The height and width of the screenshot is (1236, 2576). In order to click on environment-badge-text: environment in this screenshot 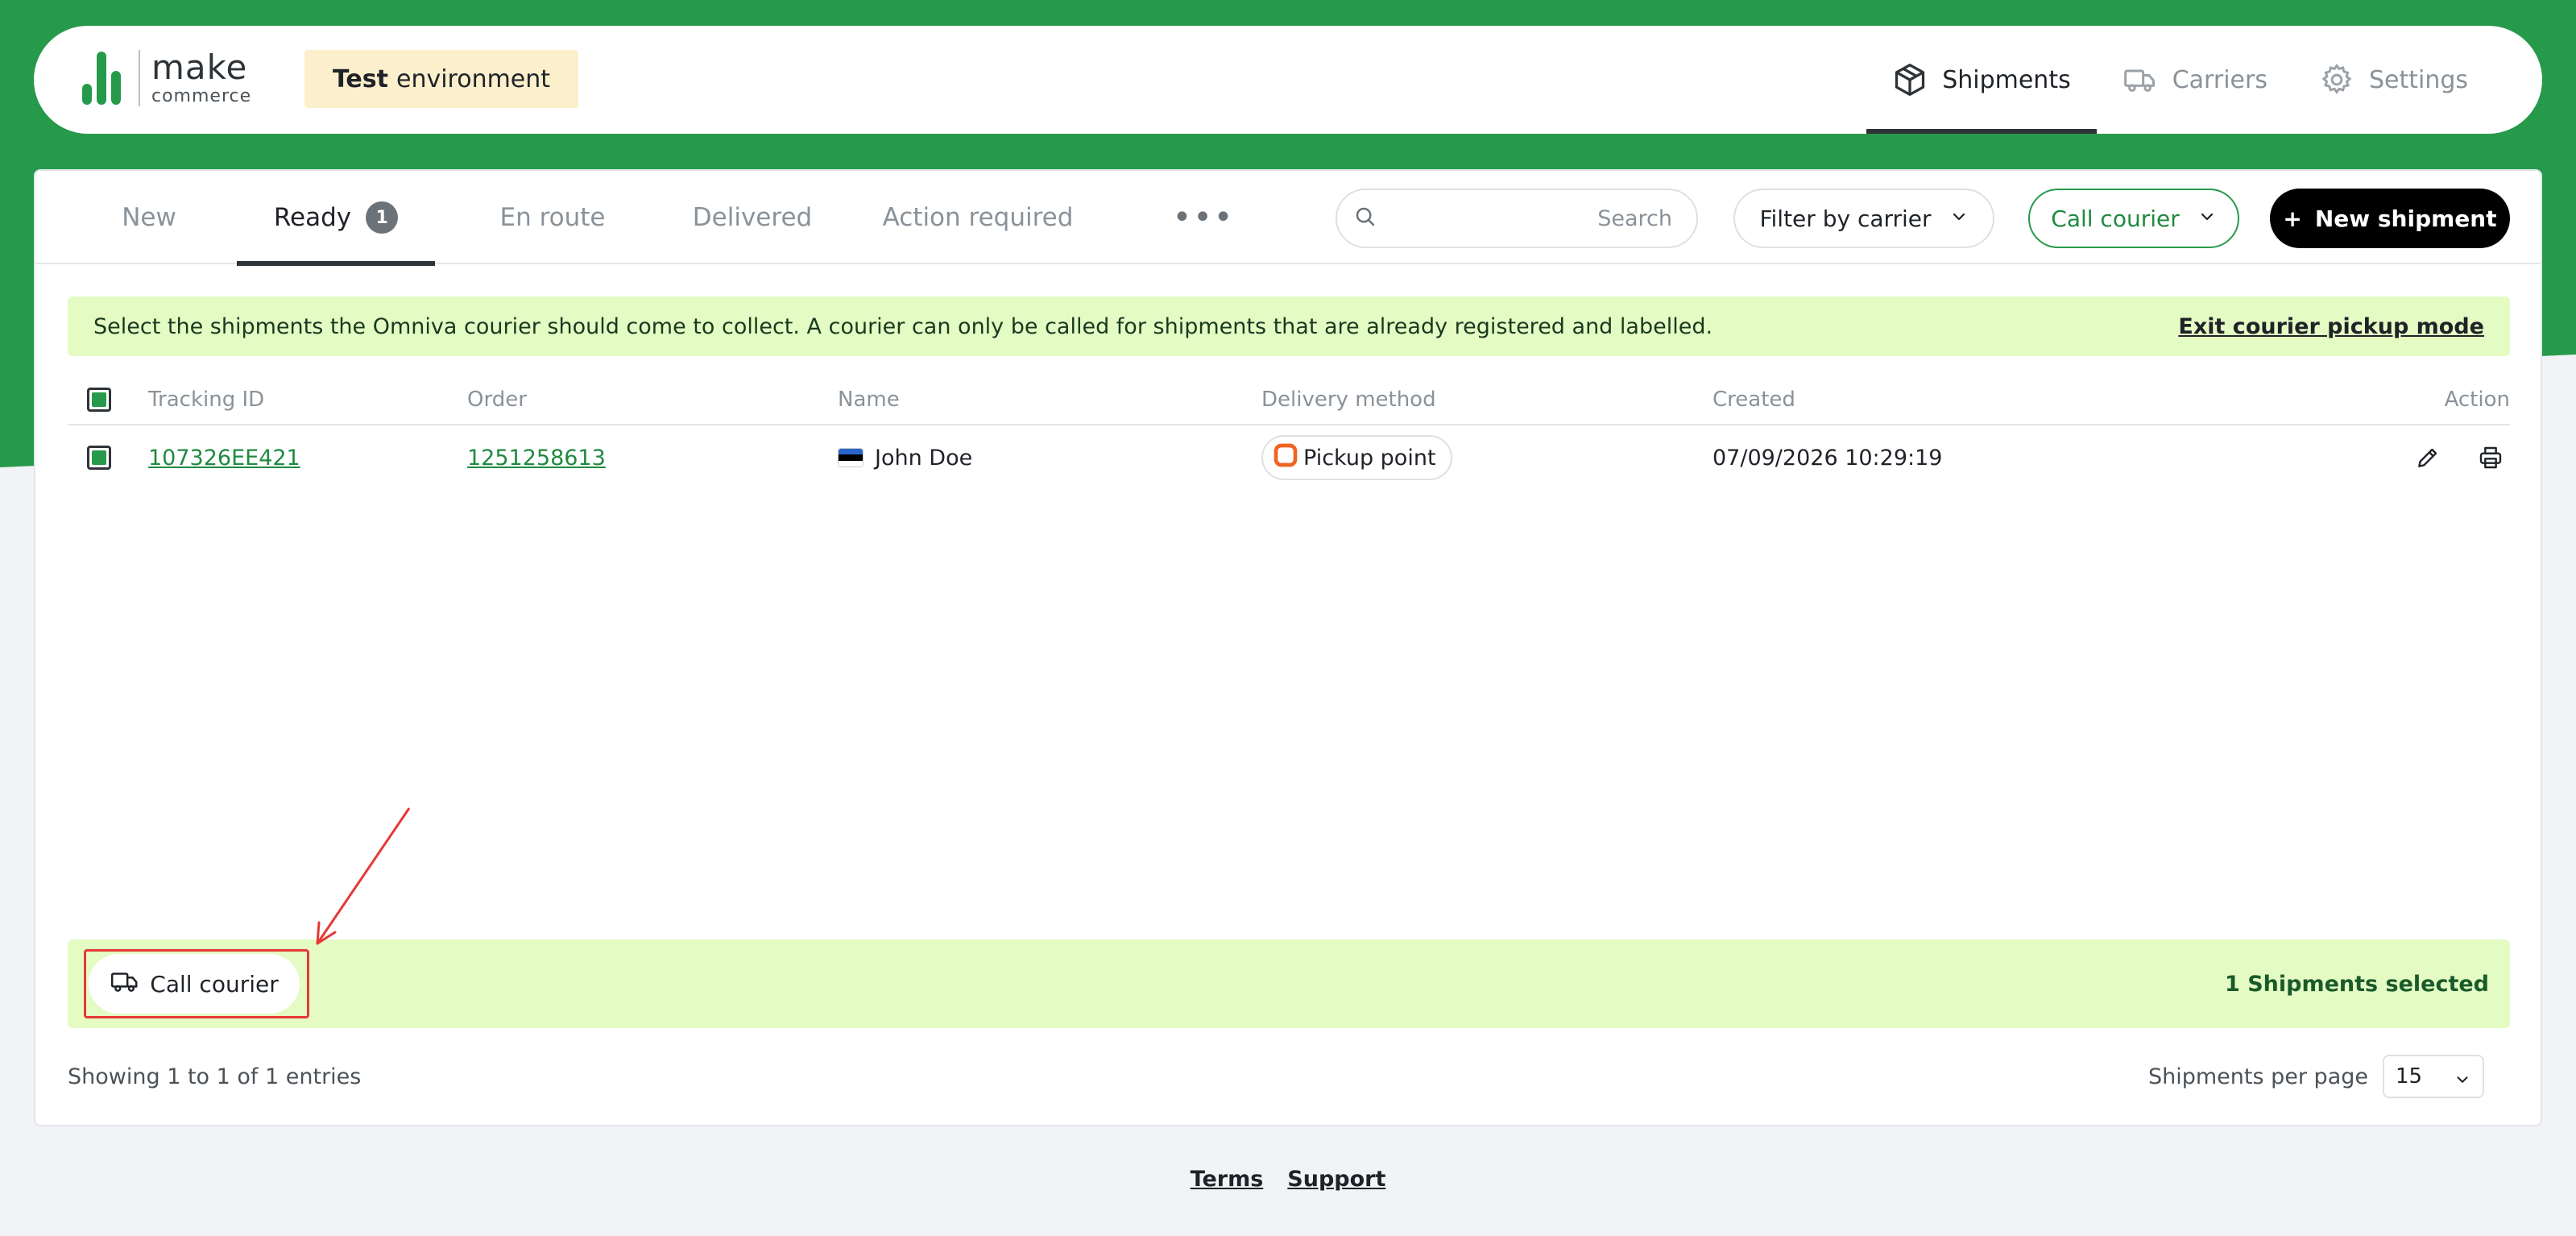, I will do `click(473, 78)`.